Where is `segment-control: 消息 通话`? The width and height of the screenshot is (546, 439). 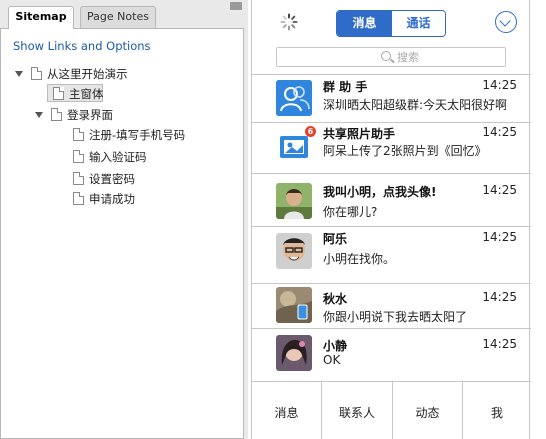
segment-control: 消息 通话 is located at coordinates (391, 23).